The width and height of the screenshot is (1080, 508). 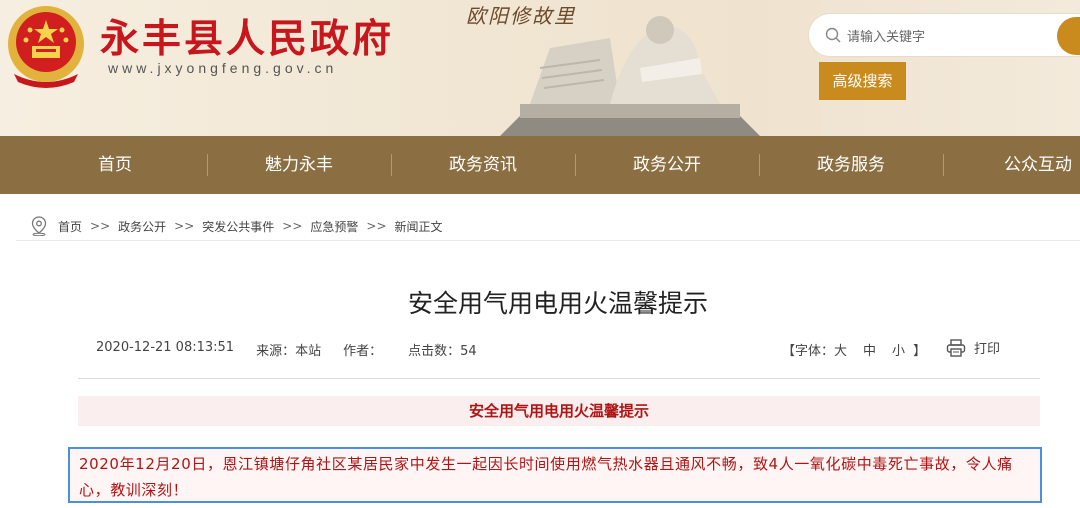 I want to click on nav-item-services: 政务服务, so click(x=851, y=165).